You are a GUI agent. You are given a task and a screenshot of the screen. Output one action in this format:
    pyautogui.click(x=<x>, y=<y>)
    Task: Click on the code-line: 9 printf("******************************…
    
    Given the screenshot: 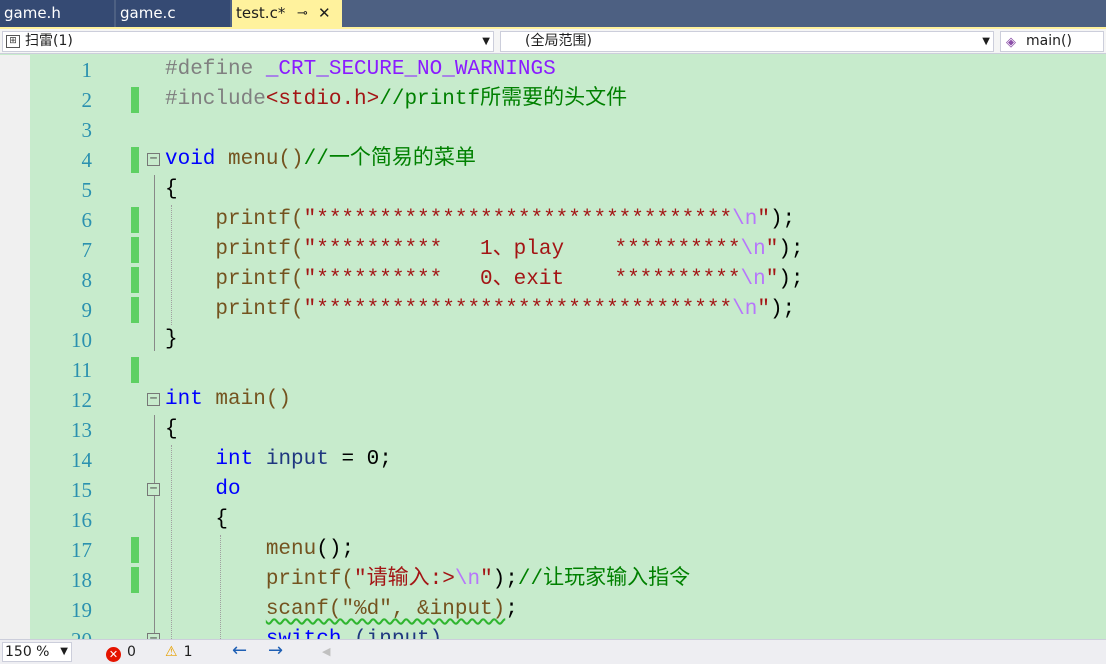 What is the action you would take?
    pyautogui.click(x=568, y=310)
    